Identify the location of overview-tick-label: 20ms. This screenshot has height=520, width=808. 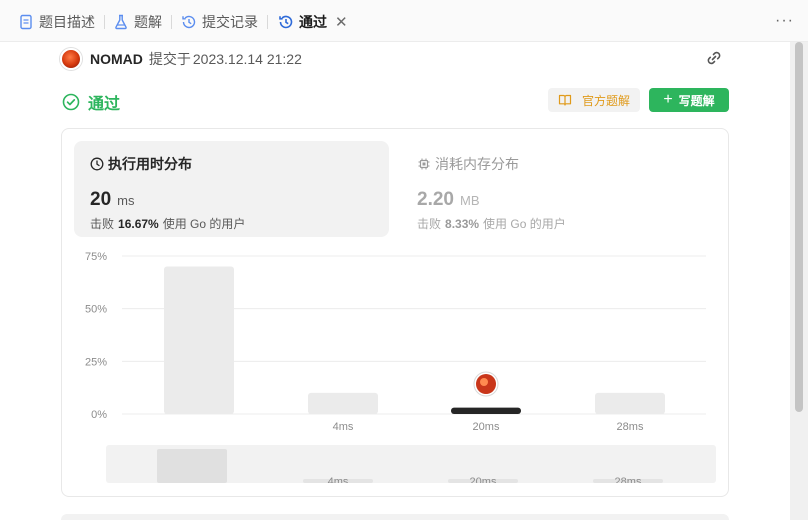
(483, 479).